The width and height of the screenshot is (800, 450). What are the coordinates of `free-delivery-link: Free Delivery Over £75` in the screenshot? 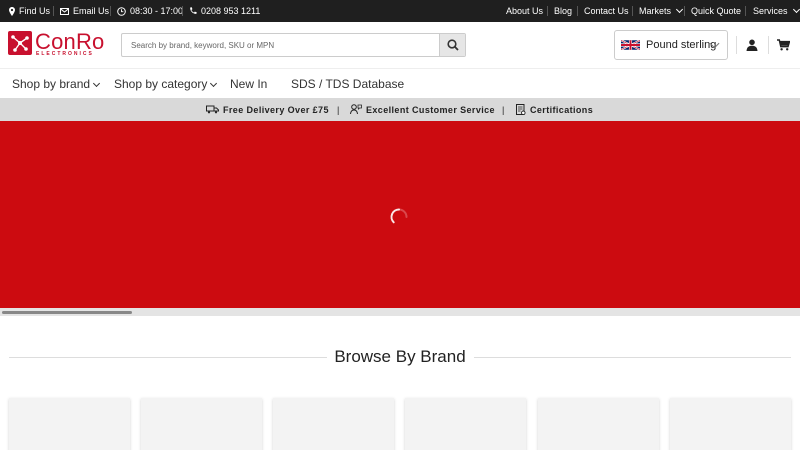 It's located at (267, 109).